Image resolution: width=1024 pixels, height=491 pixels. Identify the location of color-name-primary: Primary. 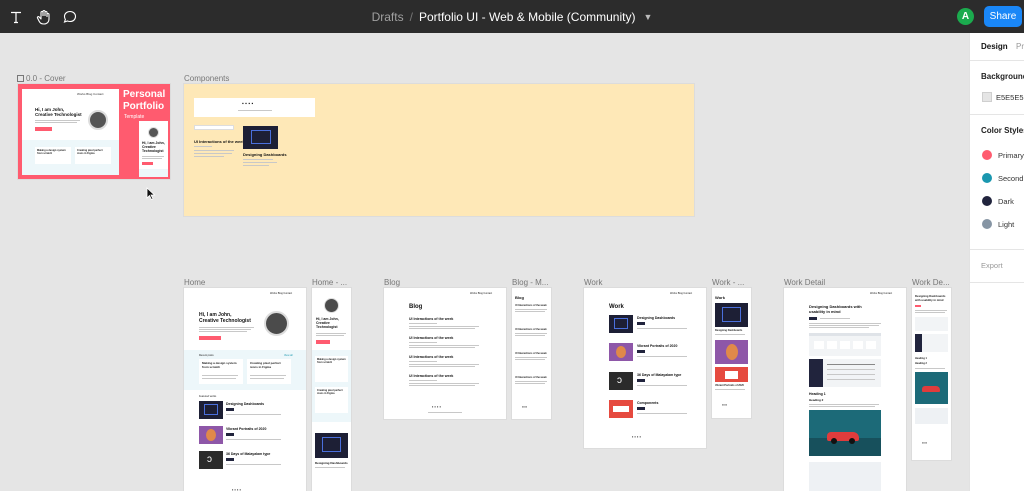
(1011, 155).